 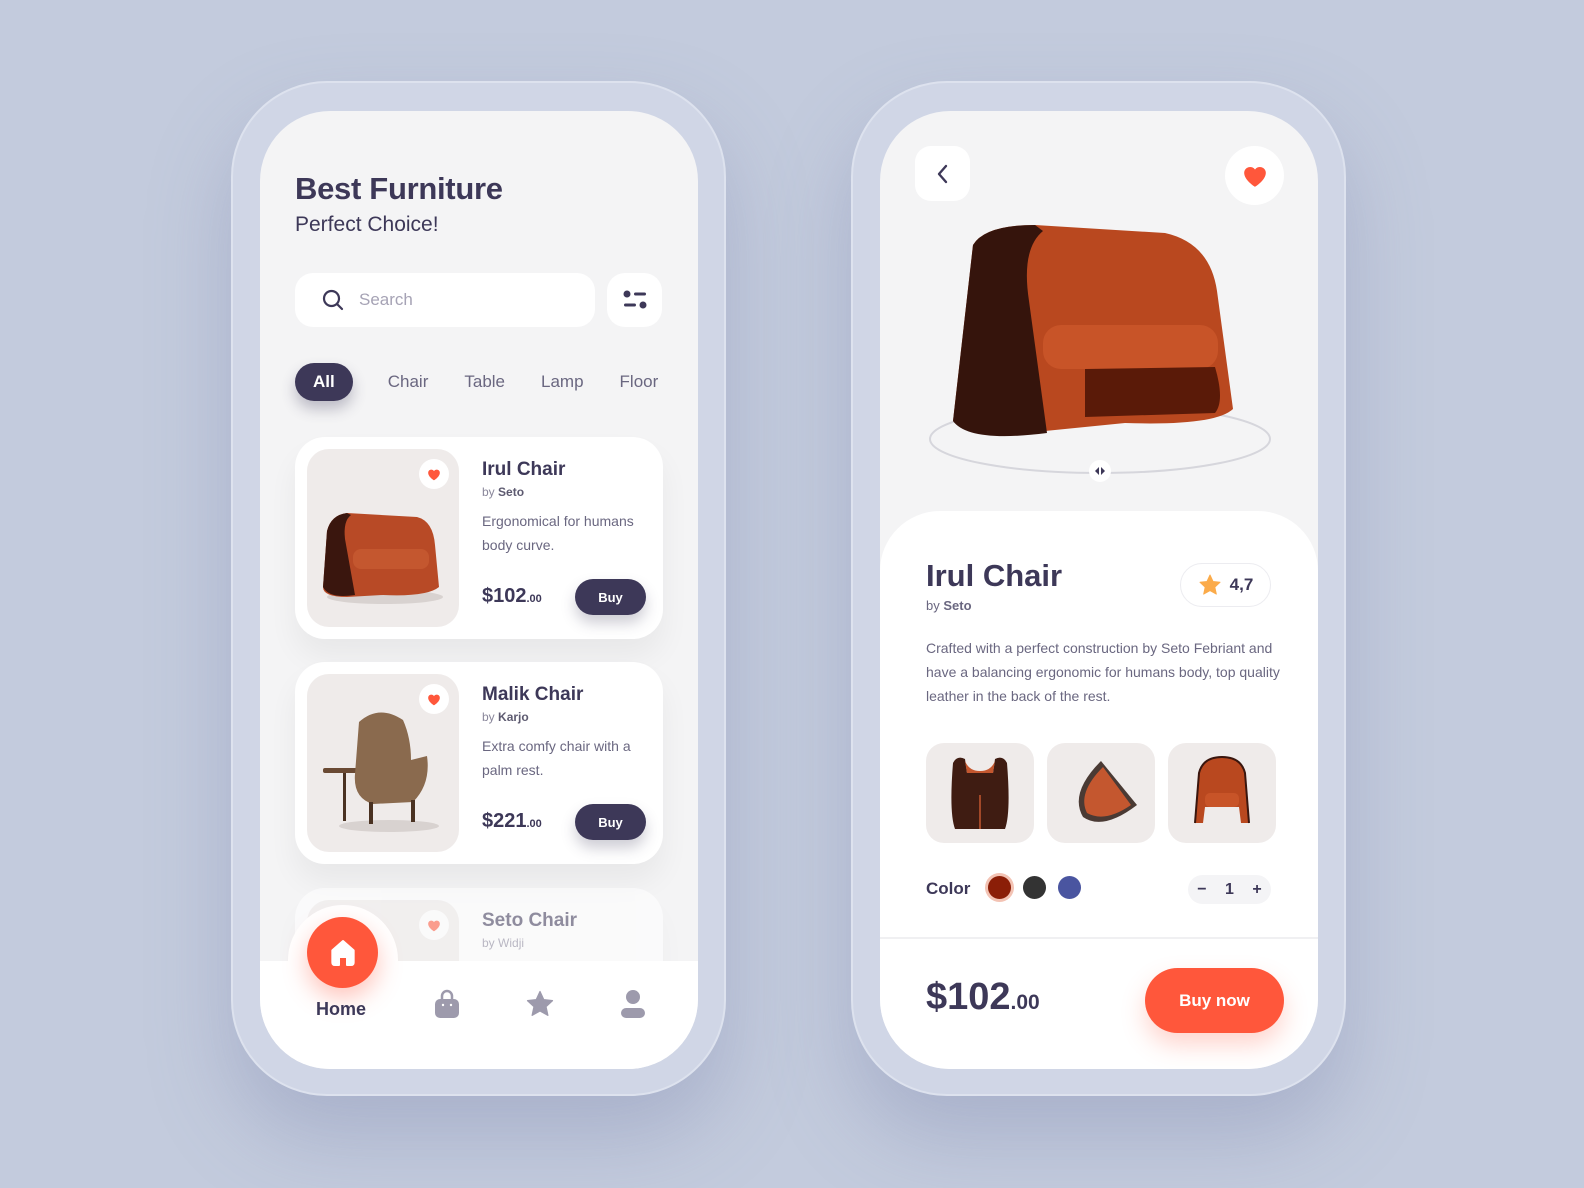 I want to click on page-subtitle: Perfect Choice!, so click(x=367, y=224).